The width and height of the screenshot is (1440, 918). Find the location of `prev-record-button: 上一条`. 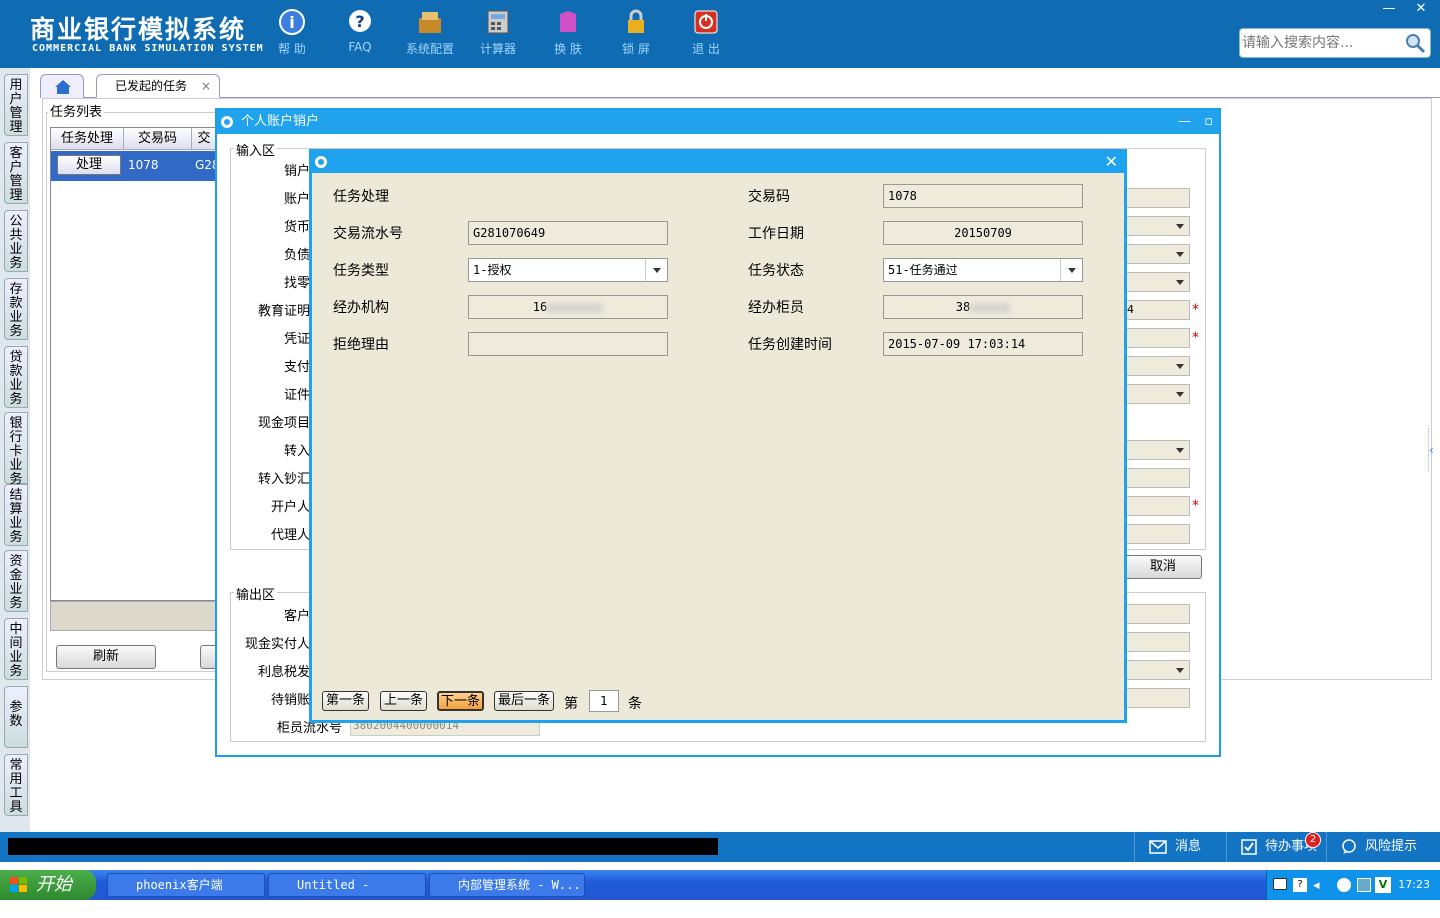

prev-record-button: 上一条 is located at coordinates (403, 701).